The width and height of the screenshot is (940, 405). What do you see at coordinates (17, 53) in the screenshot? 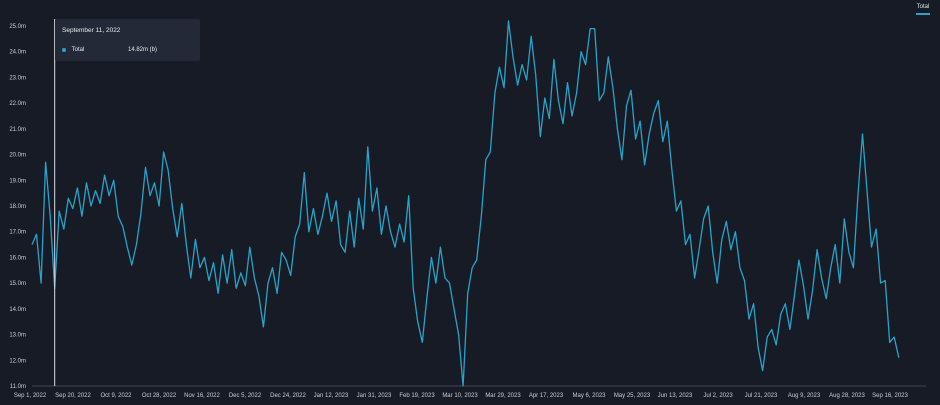
I see `y-tick-label: 24.0m` at bounding box center [17, 53].